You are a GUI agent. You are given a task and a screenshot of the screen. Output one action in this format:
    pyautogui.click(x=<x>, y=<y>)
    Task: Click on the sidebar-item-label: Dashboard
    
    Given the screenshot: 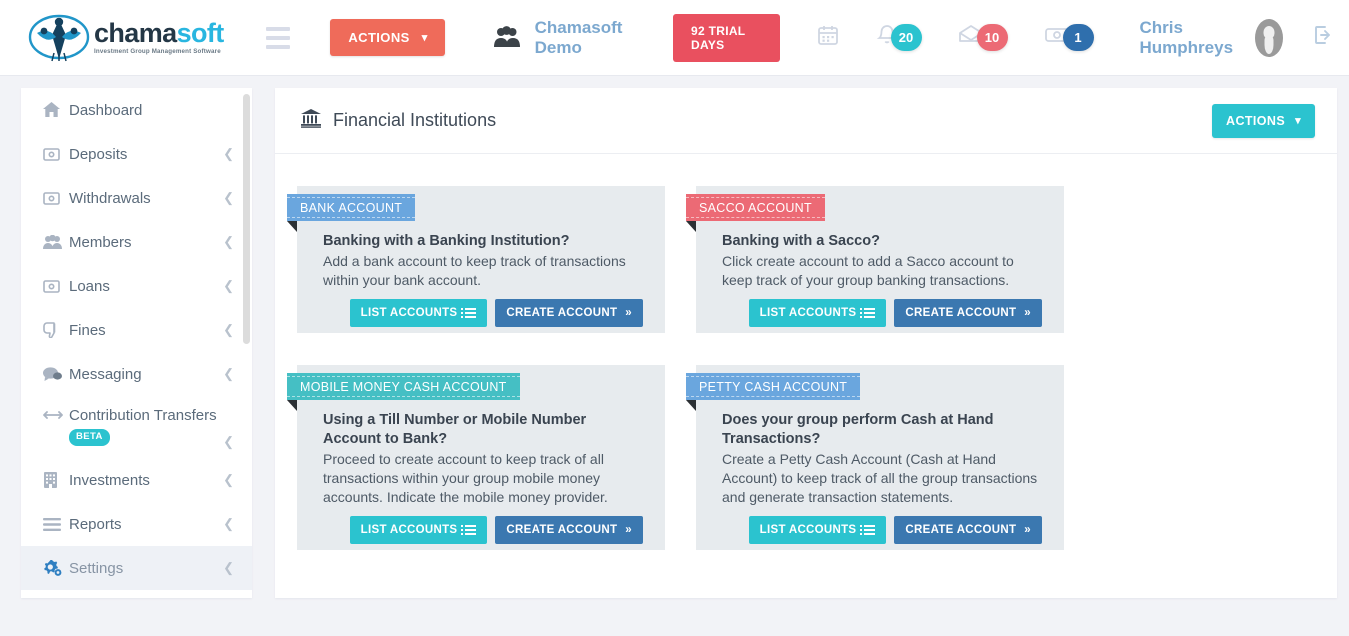 What is the action you would take?
    pyautogui.click(x=106, y=110)
    